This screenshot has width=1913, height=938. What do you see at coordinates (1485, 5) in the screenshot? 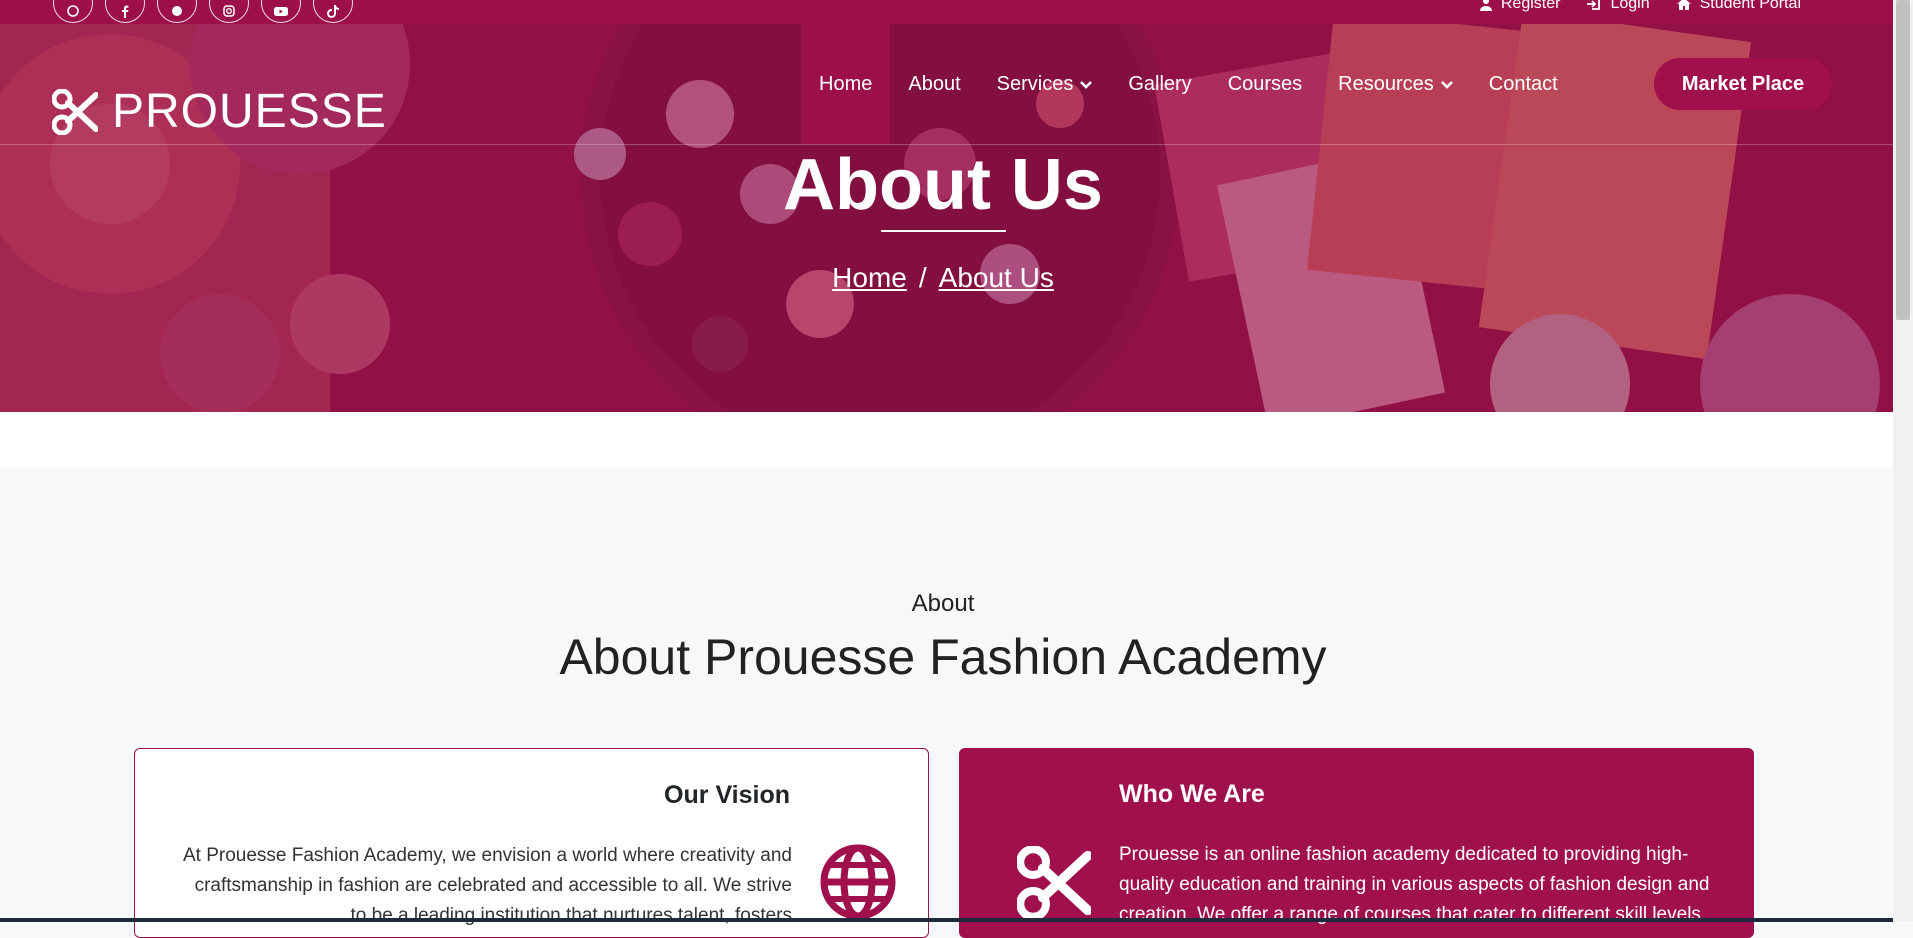
I see `user-icon` at bounding box center [1485, 5].